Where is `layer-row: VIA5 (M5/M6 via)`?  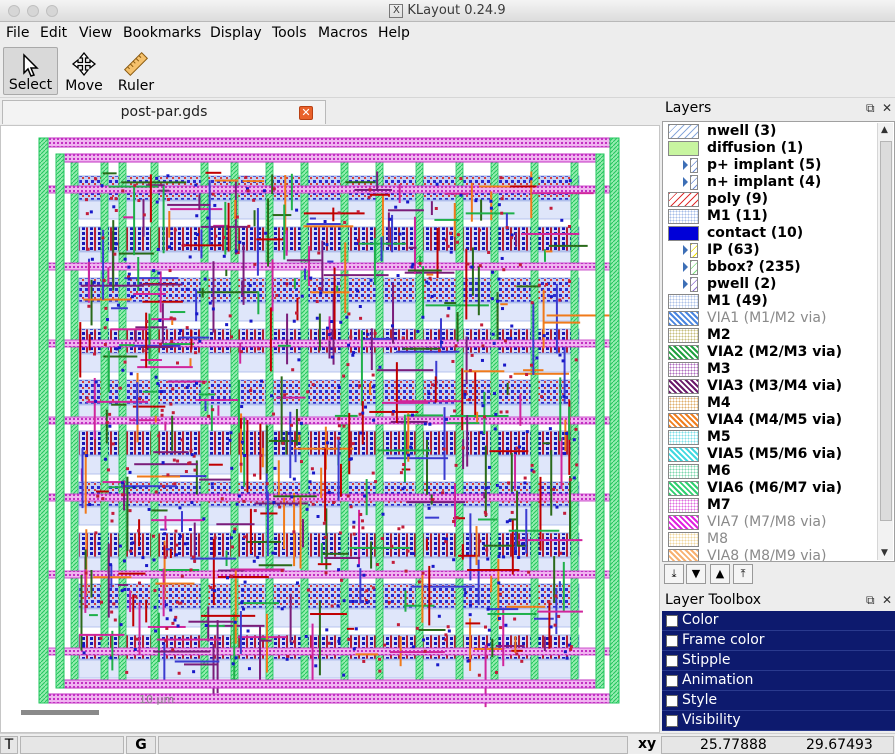
layer-row: VIA5 (M5/M6 via) is located at coordinates (769, 454).